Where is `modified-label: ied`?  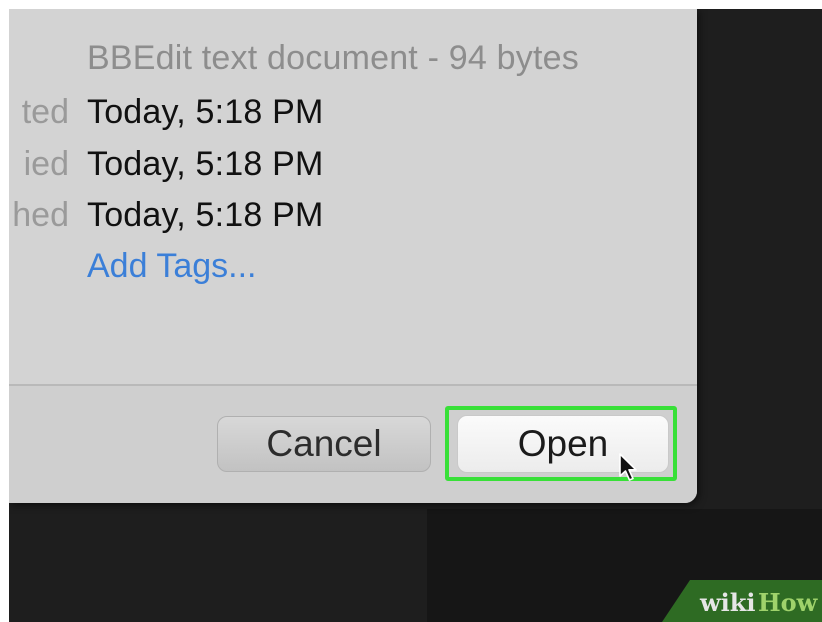 modified-label: ied is located at coordinates (46, 164).